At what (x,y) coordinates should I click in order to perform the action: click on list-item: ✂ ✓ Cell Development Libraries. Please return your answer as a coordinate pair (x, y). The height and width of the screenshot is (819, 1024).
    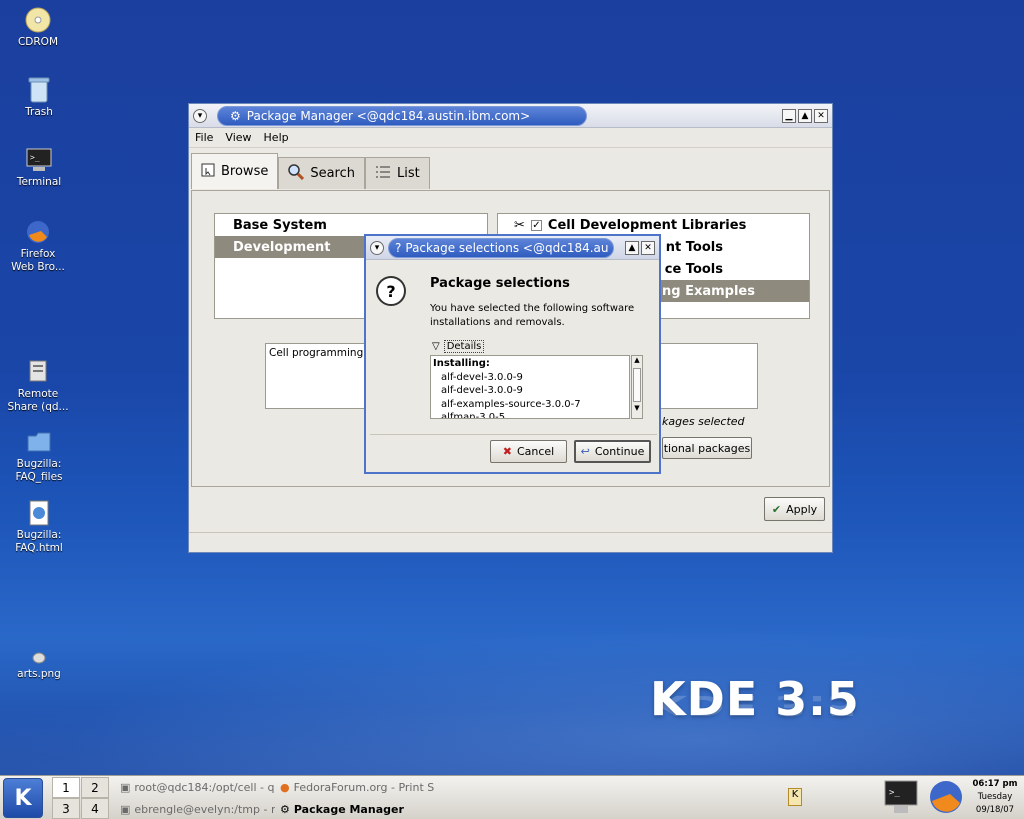
    Looking at the image, I should click on (653, 225).